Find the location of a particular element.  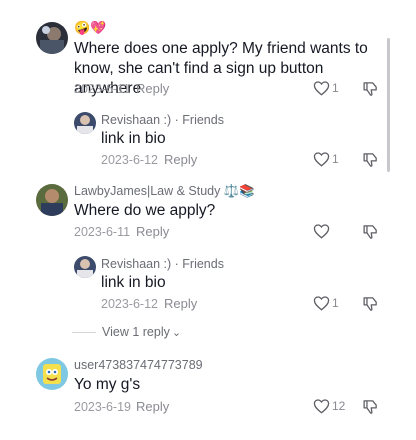

username-emoji: 🤪💖 is located at coordinates (90, 27).